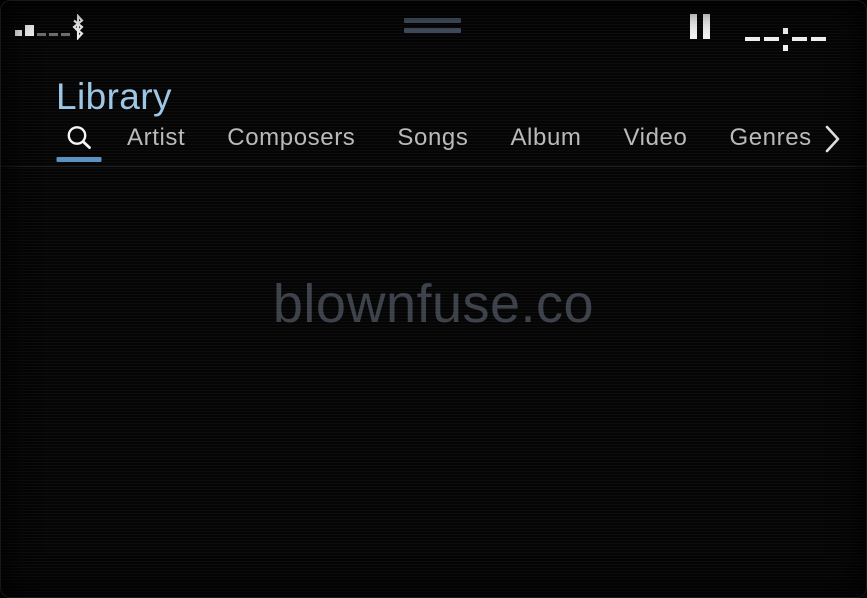  What do you see at coordinates (832, 139) in the screenshot?
I see `chevron-right-icon` at bounding box center [832, 139].